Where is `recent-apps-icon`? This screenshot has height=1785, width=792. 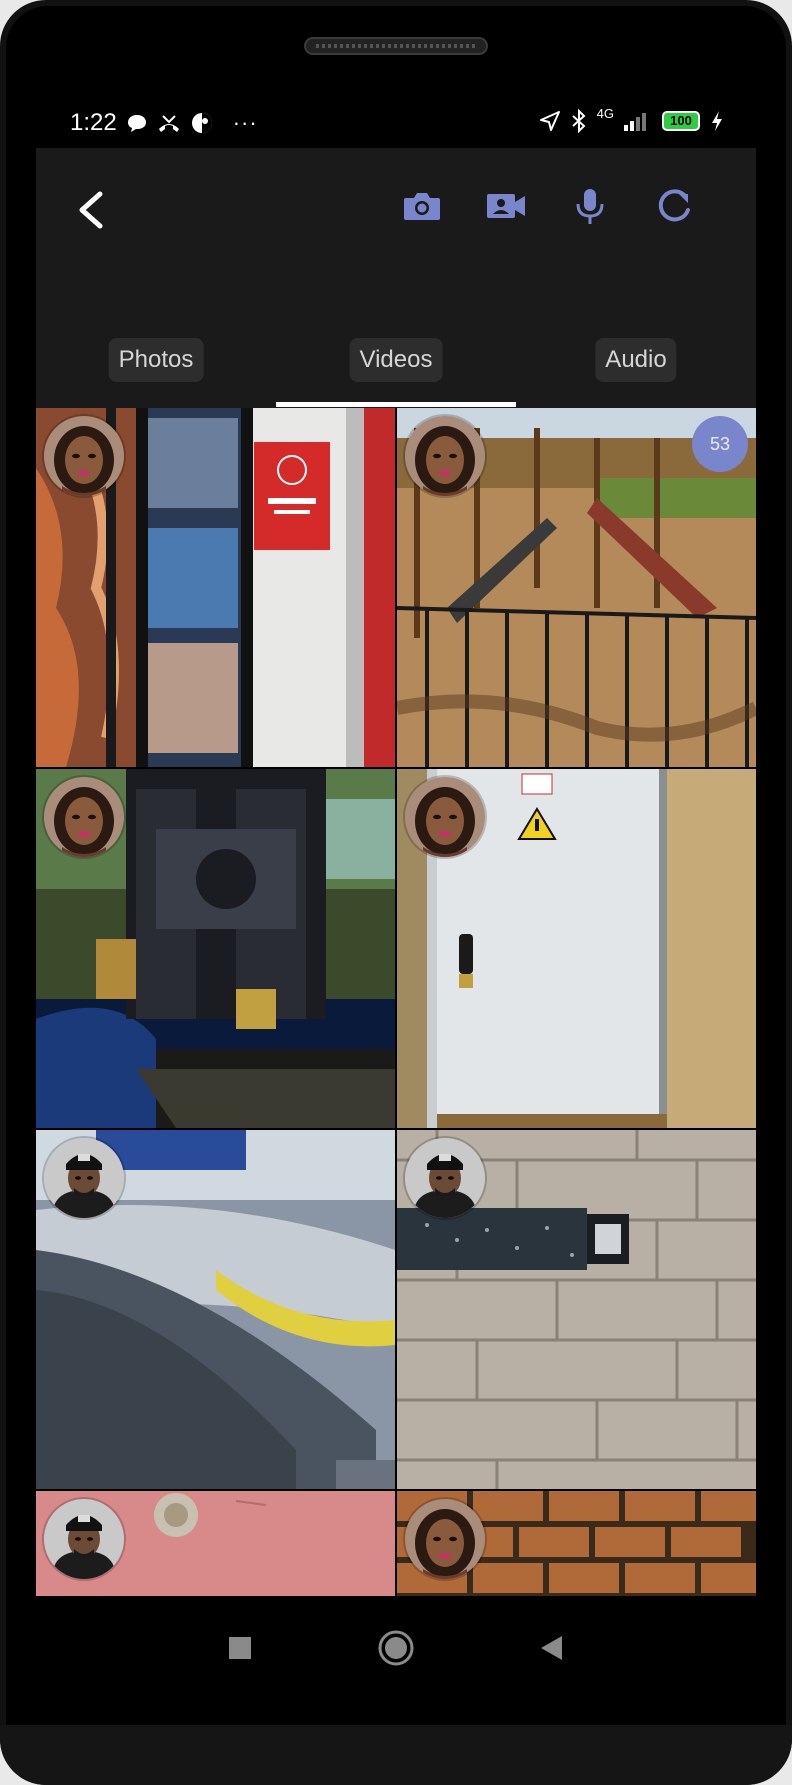
recent-apps-icon is located at coordinates (240, 1648).